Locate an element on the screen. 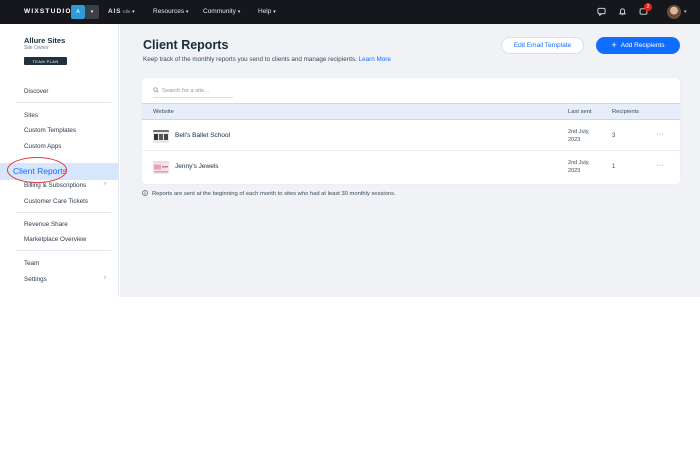  add-recipients-button: + Add Recipients is located at coordinates (638, 45).